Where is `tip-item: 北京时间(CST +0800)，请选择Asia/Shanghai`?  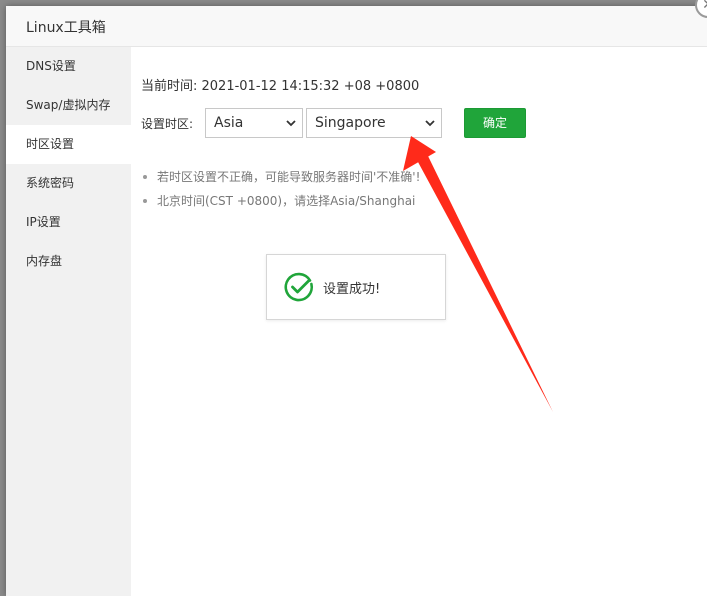 tip-item: 北京时间(CST +0800)，请选择Asia/Shanghai is located at coordinates (281, 201).